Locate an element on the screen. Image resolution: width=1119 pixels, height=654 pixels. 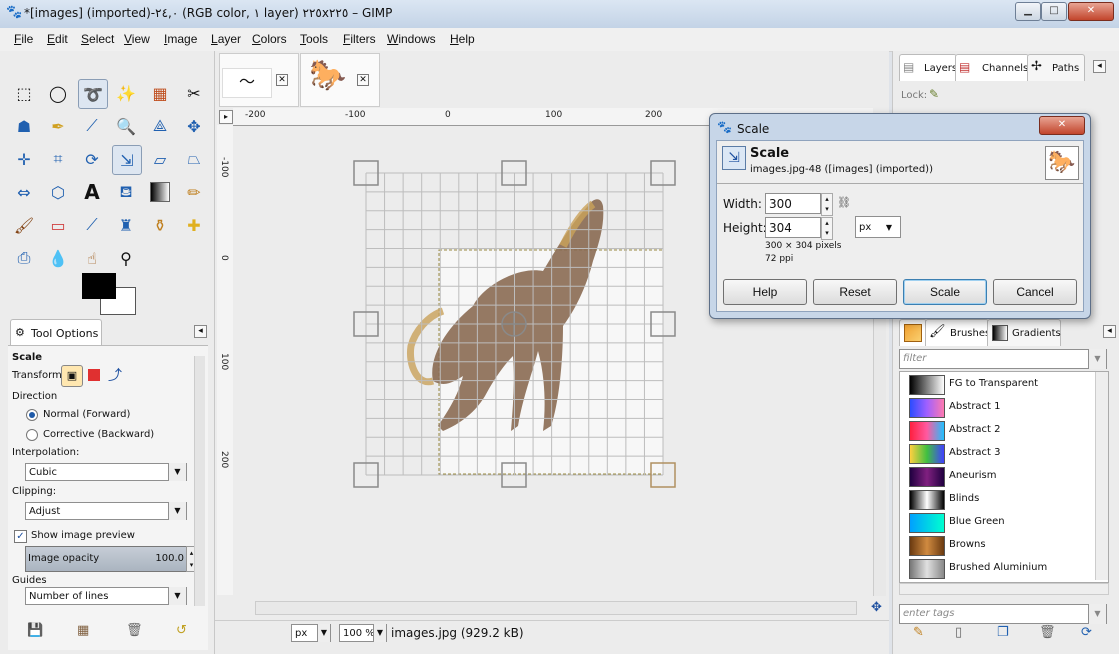
text-tool-icon: A is located at coordinates (92, 192).